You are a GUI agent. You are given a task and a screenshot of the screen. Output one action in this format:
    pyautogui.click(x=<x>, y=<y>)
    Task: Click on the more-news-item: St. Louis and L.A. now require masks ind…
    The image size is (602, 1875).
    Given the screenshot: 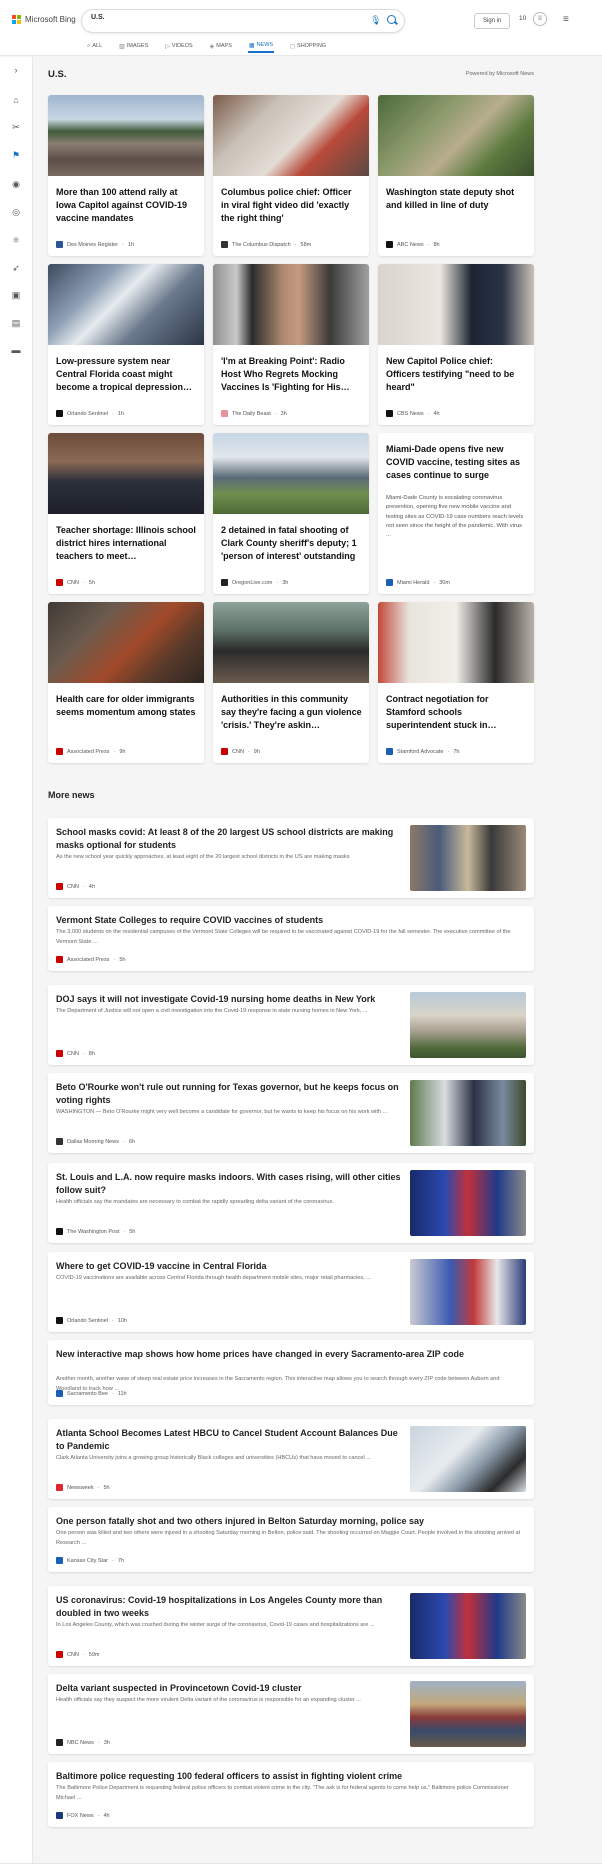 What is the action you would take?
    pyautogui.click(x=291, y=1203)
    